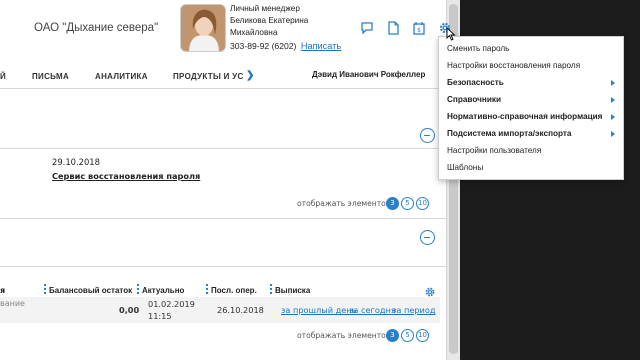  What do you see at coordinates (372, 310) in the screenshot?
I see `statement-today-link: за сегодня` at bounding box center [372, 310].